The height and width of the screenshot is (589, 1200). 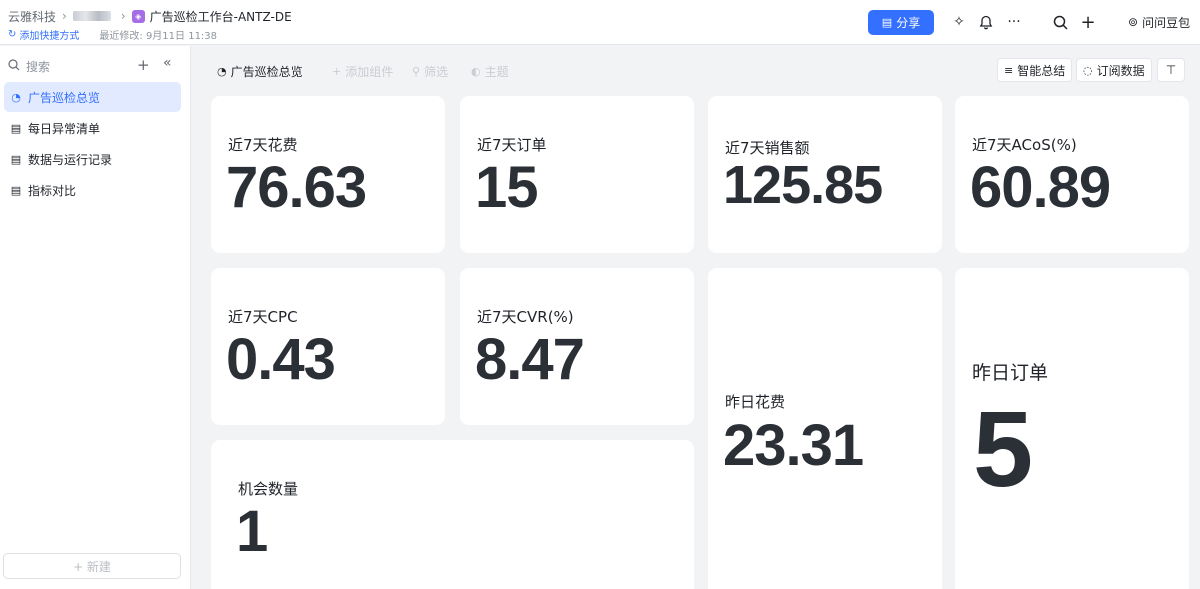 What do you see at coordinates (986, 22) in the screenshot?
I see `bell-icon` at bounding box center [986, 22].